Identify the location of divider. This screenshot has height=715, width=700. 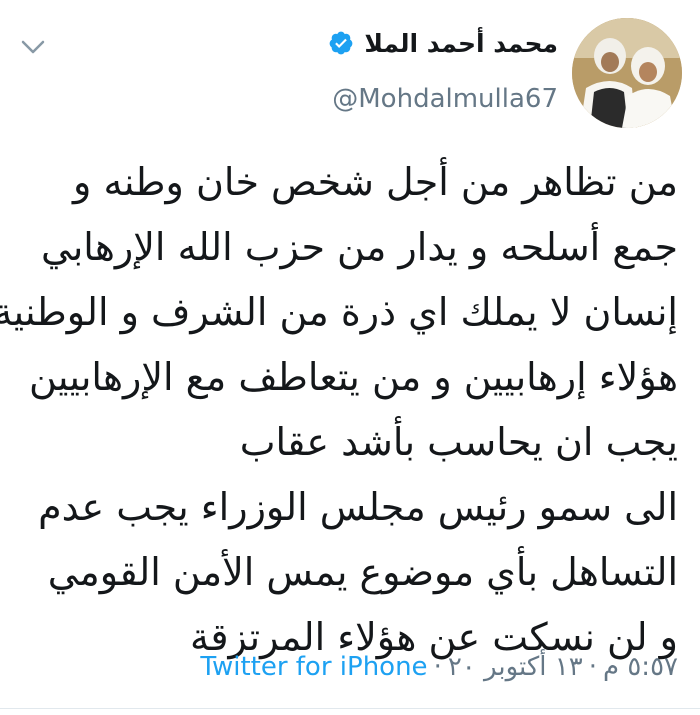
(350, 708).